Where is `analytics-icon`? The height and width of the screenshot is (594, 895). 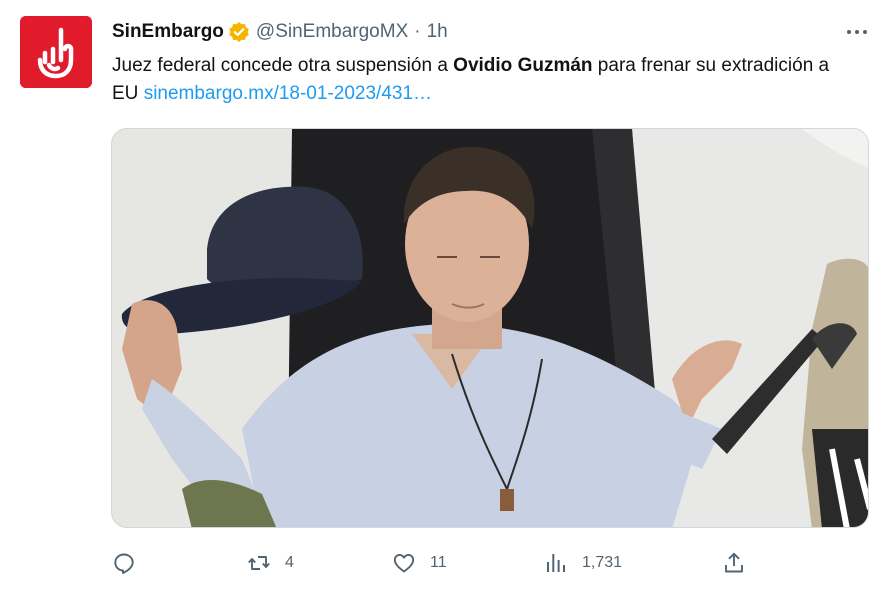 analytics-icon is located at coordinates (556, 563).